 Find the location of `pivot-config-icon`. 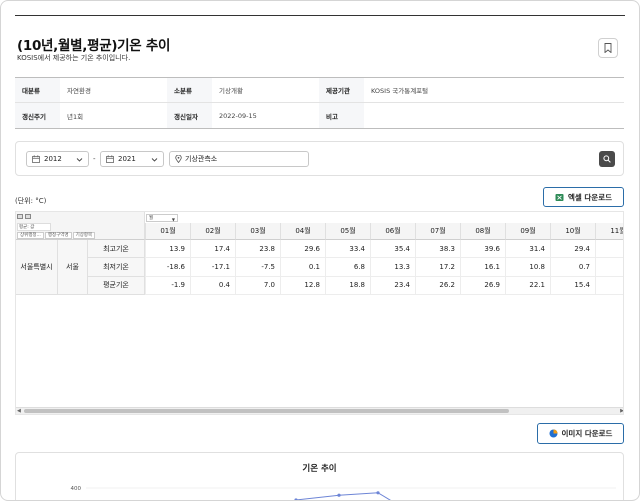

pivot-config-icon is located at coordinates (28, 216).